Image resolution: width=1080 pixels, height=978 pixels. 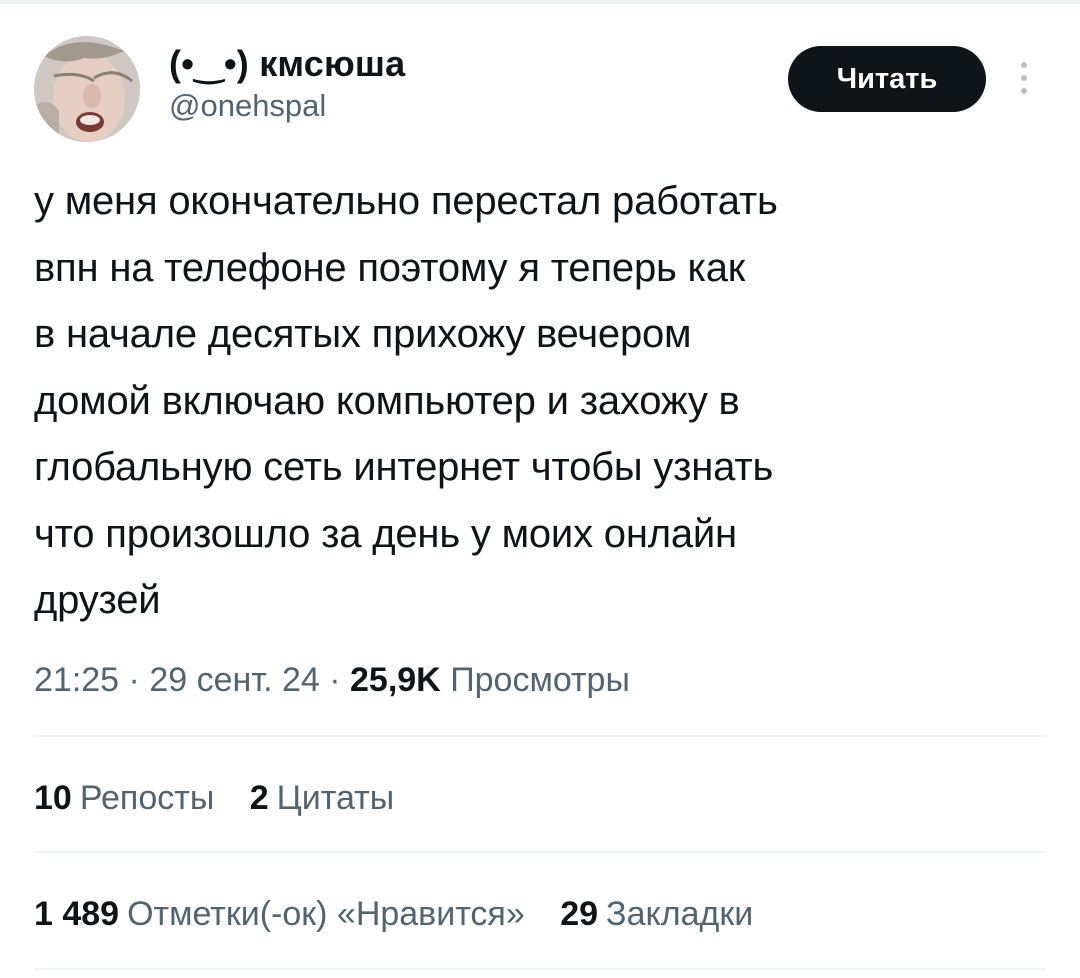 What do you see at coordinates (259, 798) in the screenshot?
I see `quotes-count: 2` at bounding box center [259, 798].